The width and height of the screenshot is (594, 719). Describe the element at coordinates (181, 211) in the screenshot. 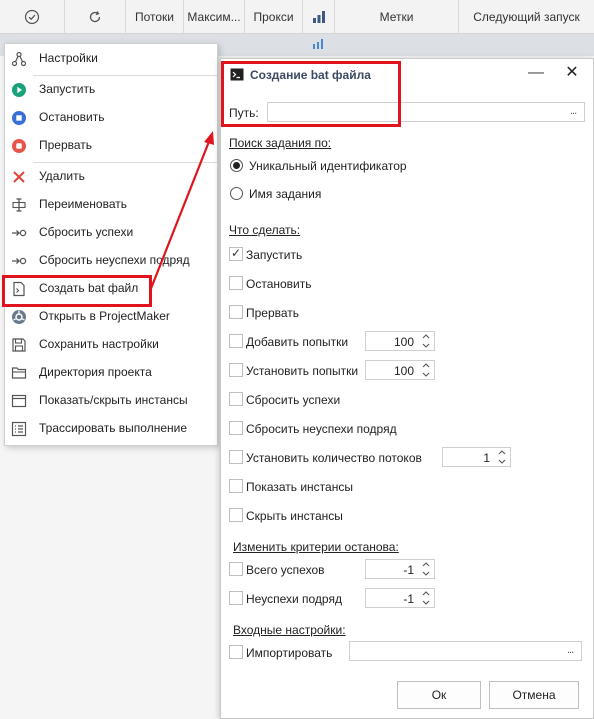

I see `annotation-arrow` at that location.